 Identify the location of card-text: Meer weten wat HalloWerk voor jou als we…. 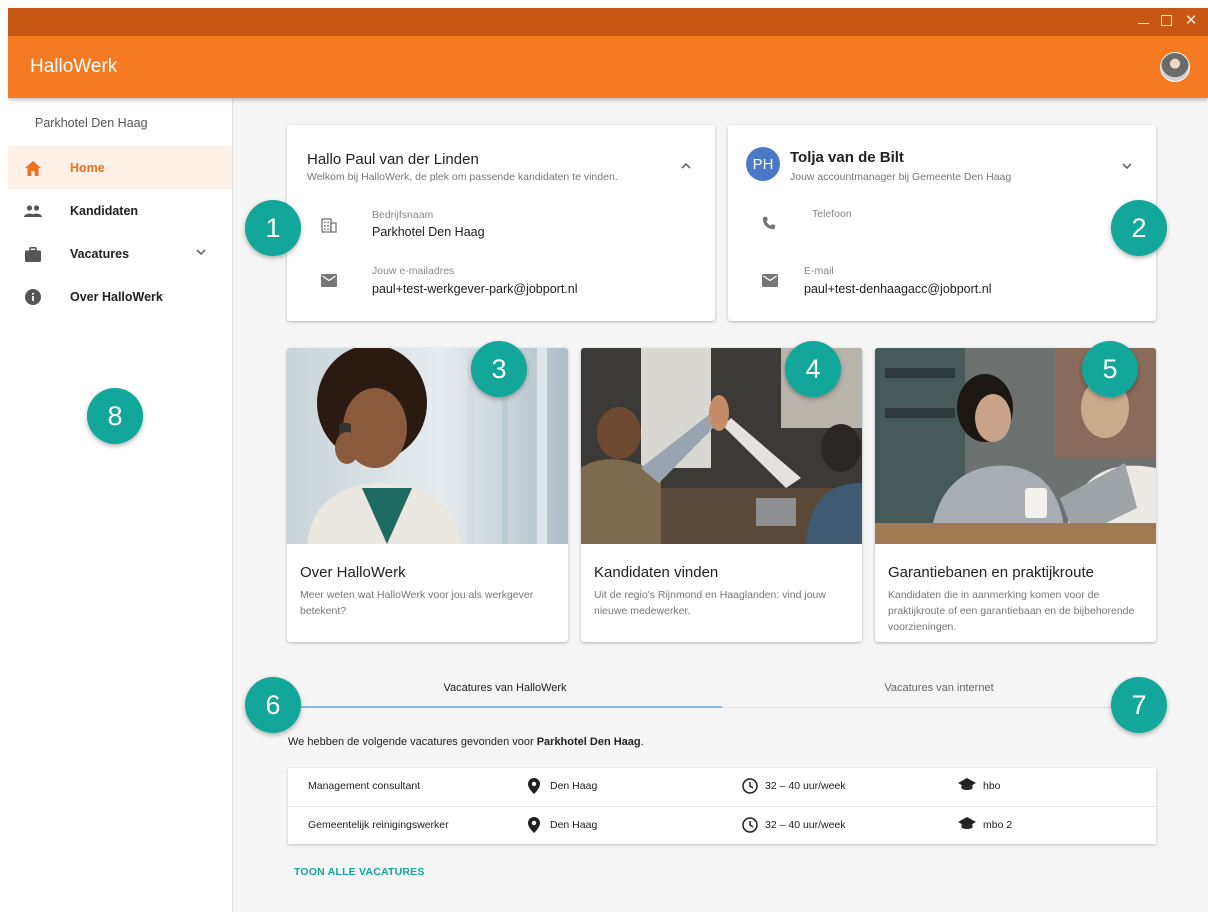
(417, 603).